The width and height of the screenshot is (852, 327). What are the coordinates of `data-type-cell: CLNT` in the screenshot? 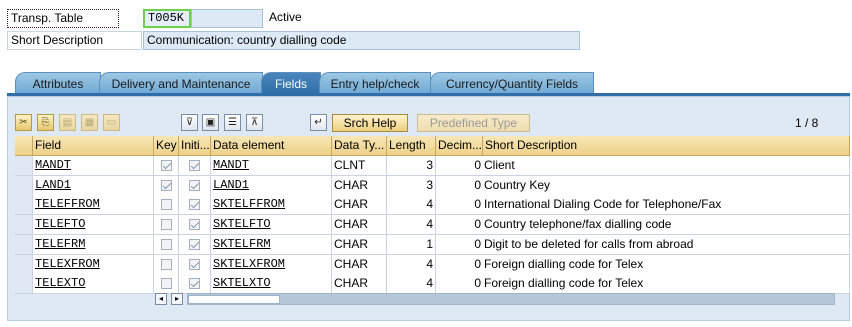 It's located at (359, 166).